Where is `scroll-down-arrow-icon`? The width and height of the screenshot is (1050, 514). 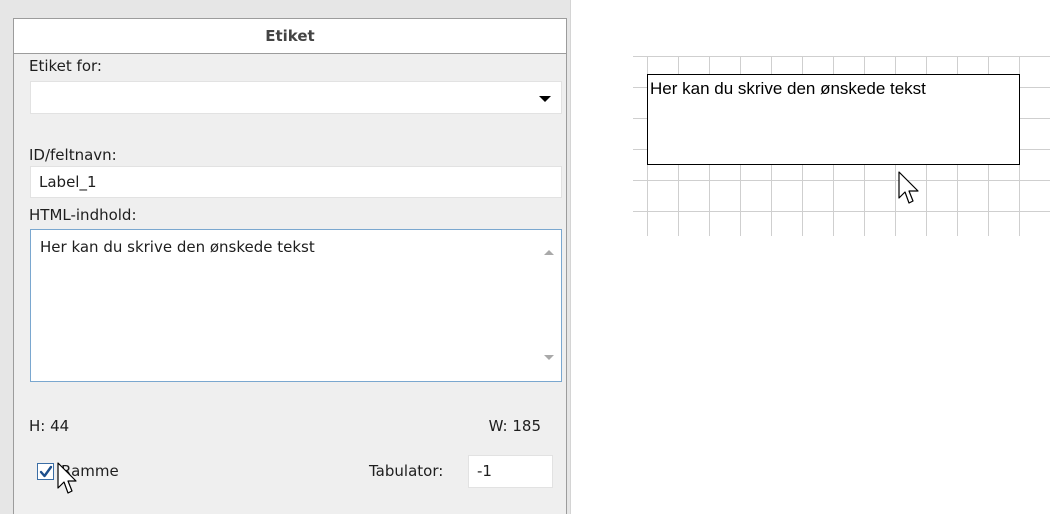 scroll-down-arrow-icon is located at coordinates (549, 357).